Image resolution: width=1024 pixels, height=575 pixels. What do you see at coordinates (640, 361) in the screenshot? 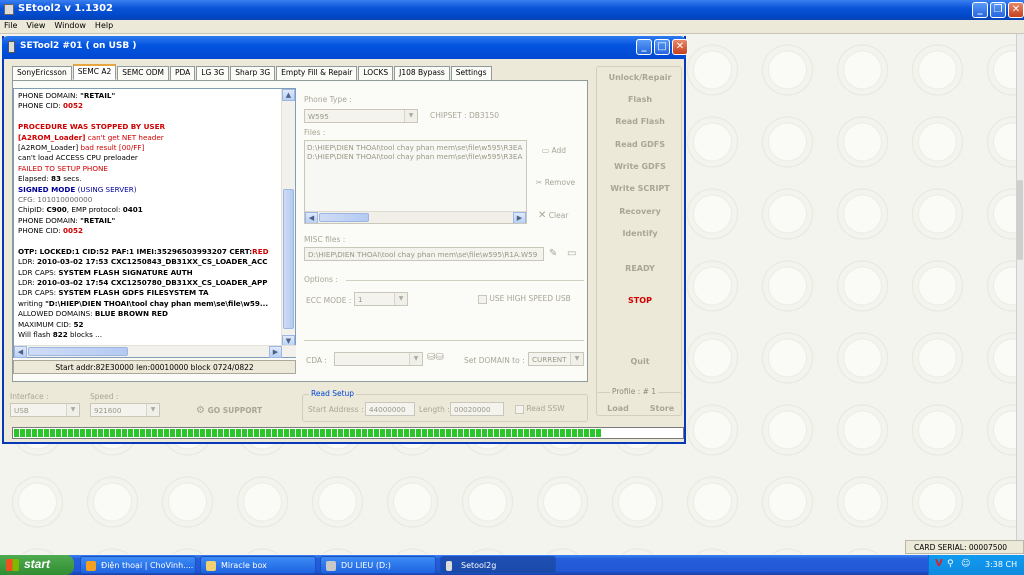
I see `quit-button: Quit` at bounding box center [640, 361].